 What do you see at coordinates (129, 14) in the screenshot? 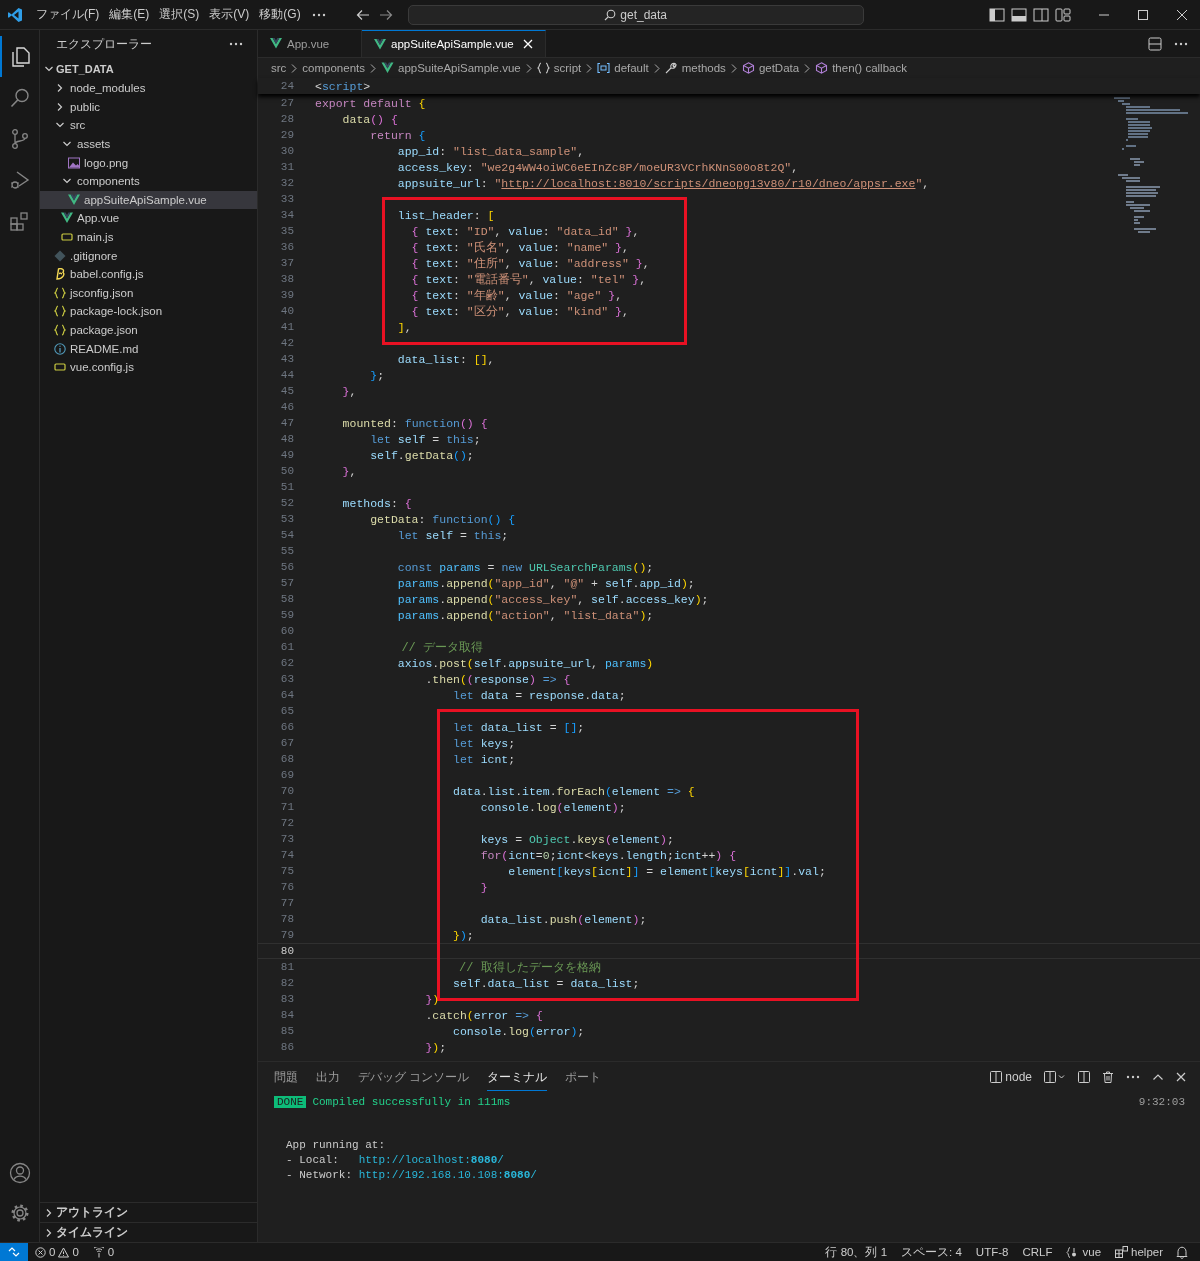
I see `menu-item: 編集(E)` at bounding box center [129, 14].